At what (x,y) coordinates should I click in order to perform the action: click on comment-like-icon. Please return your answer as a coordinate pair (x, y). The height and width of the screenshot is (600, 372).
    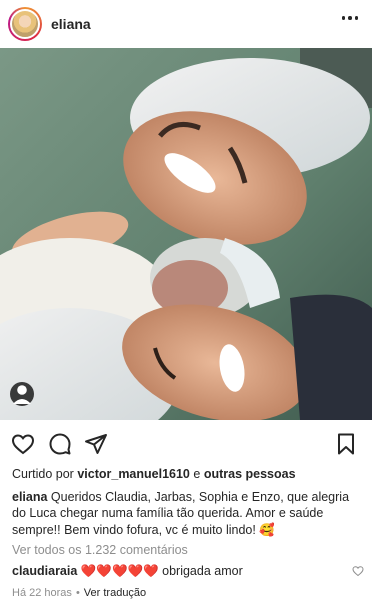
    Looking at the image, I should click on (358, 571).